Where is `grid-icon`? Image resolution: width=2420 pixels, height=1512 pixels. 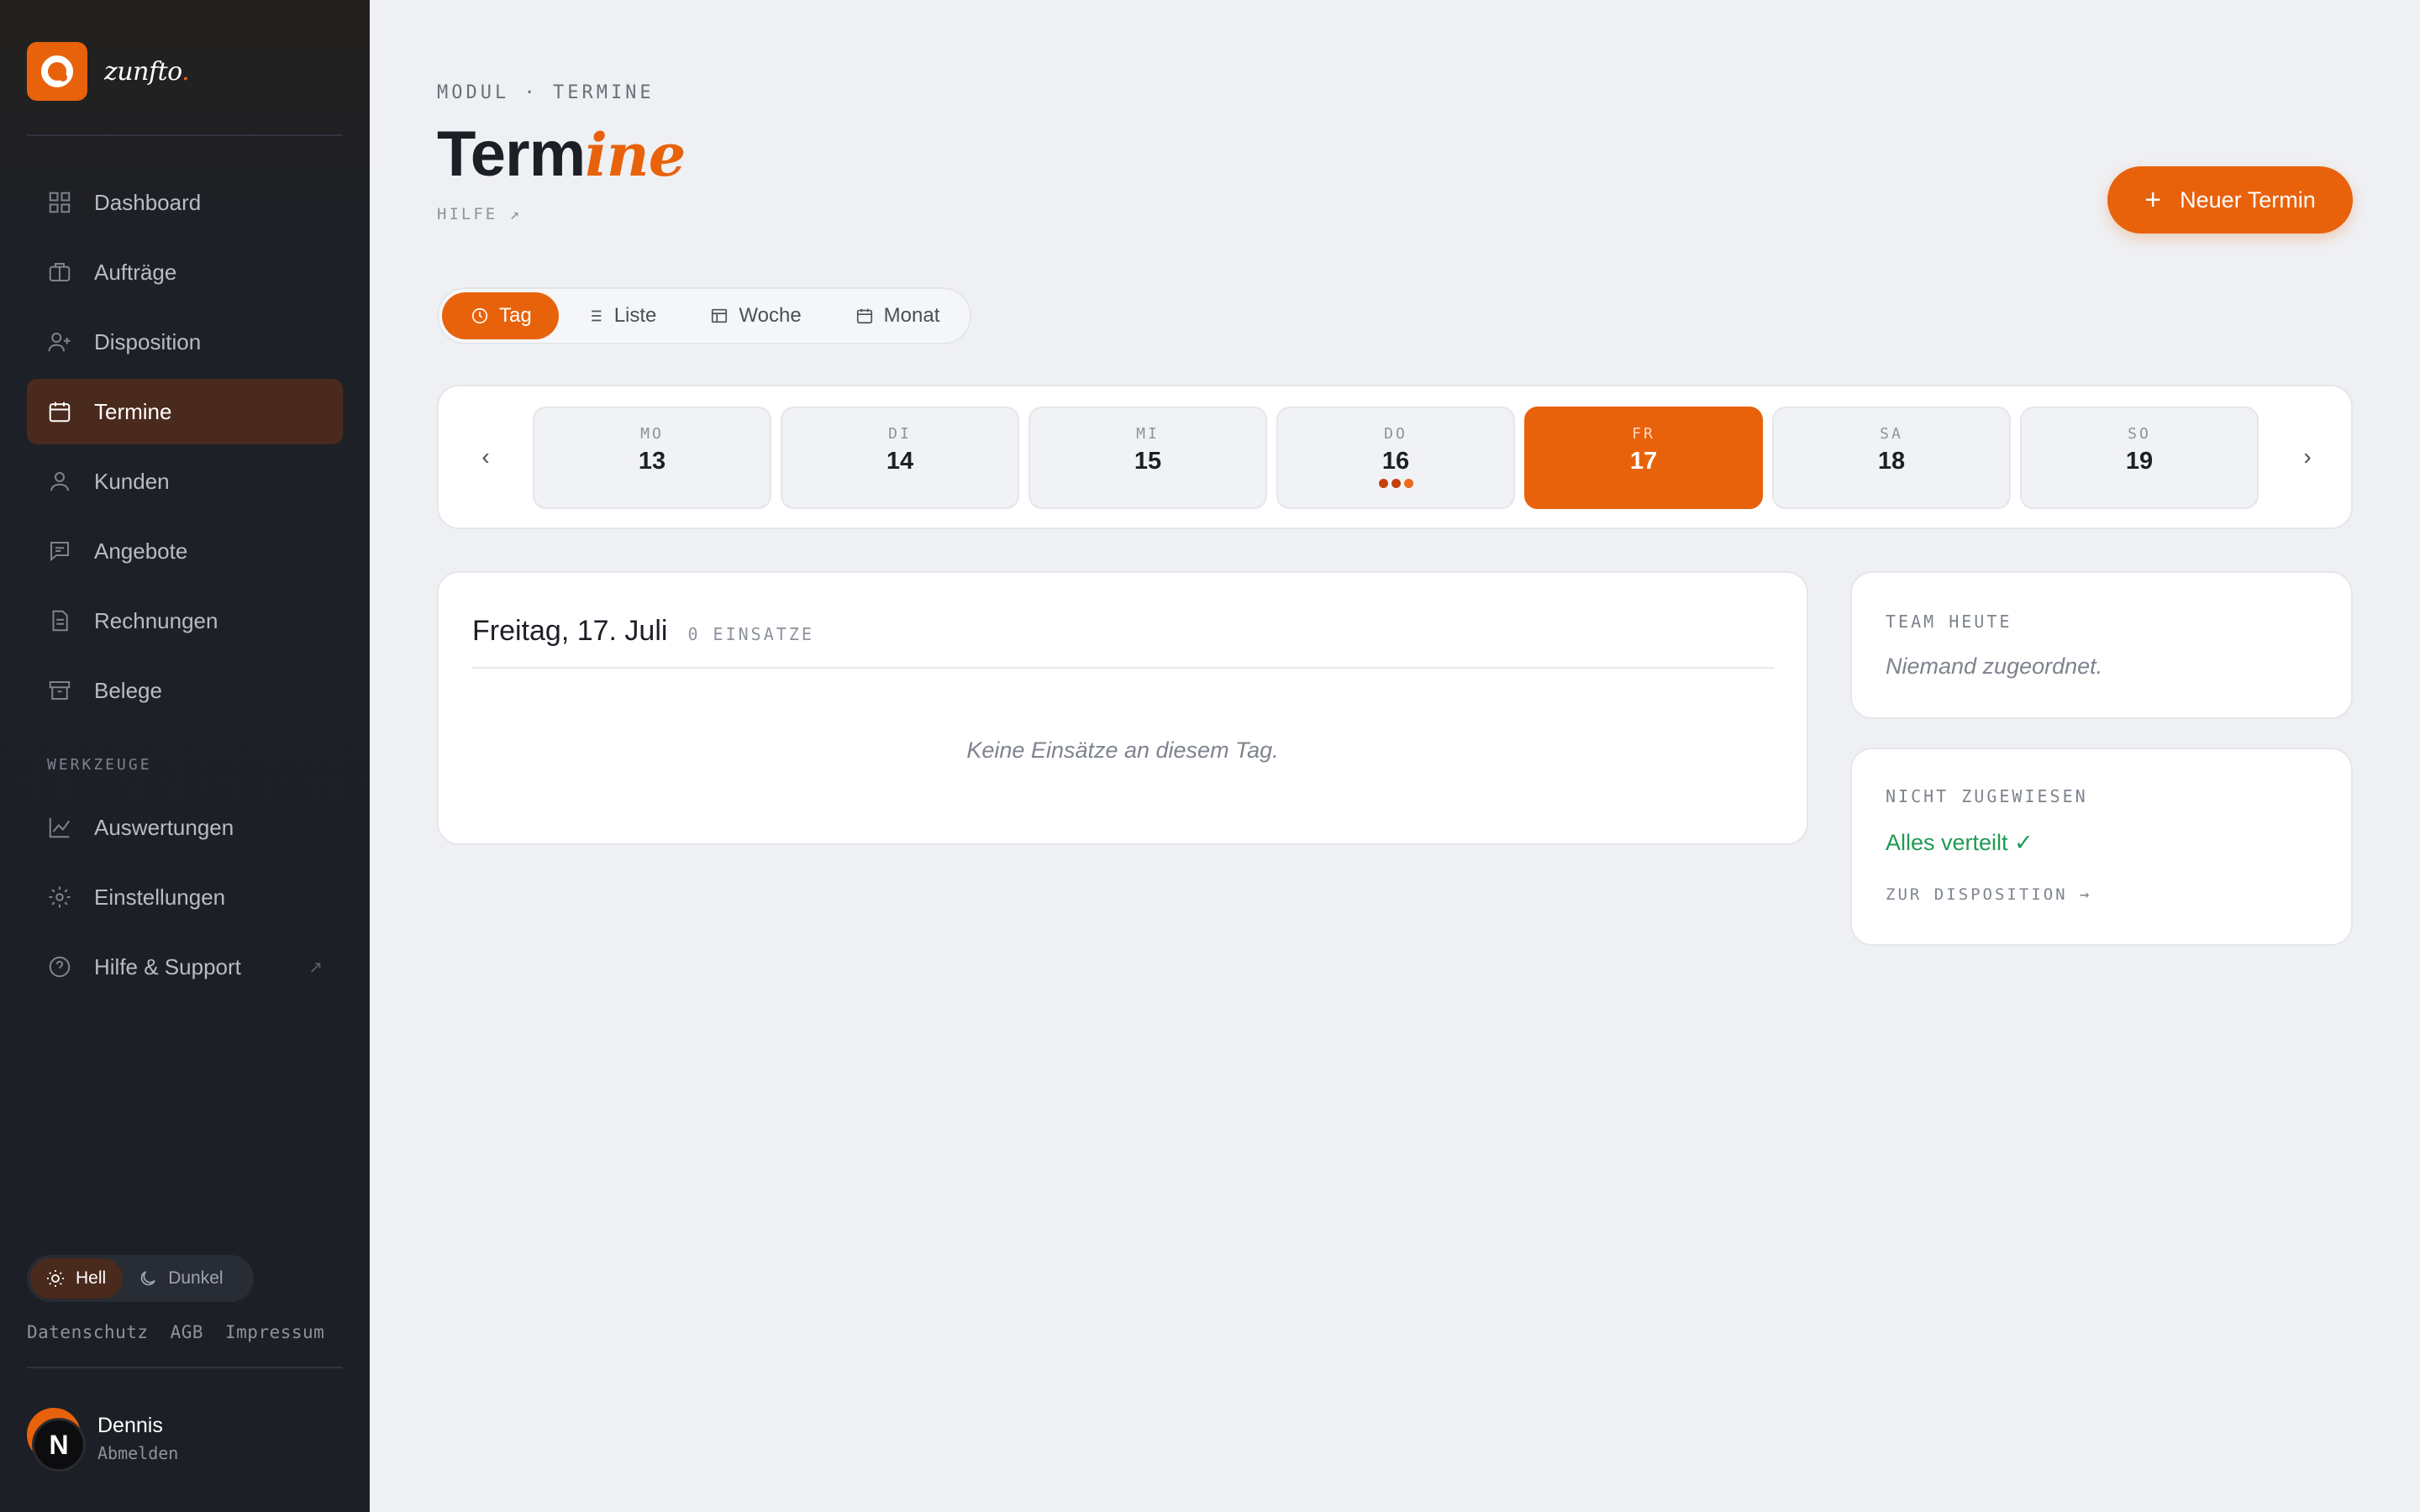 grid-icon is located at coordinates (60, 202).